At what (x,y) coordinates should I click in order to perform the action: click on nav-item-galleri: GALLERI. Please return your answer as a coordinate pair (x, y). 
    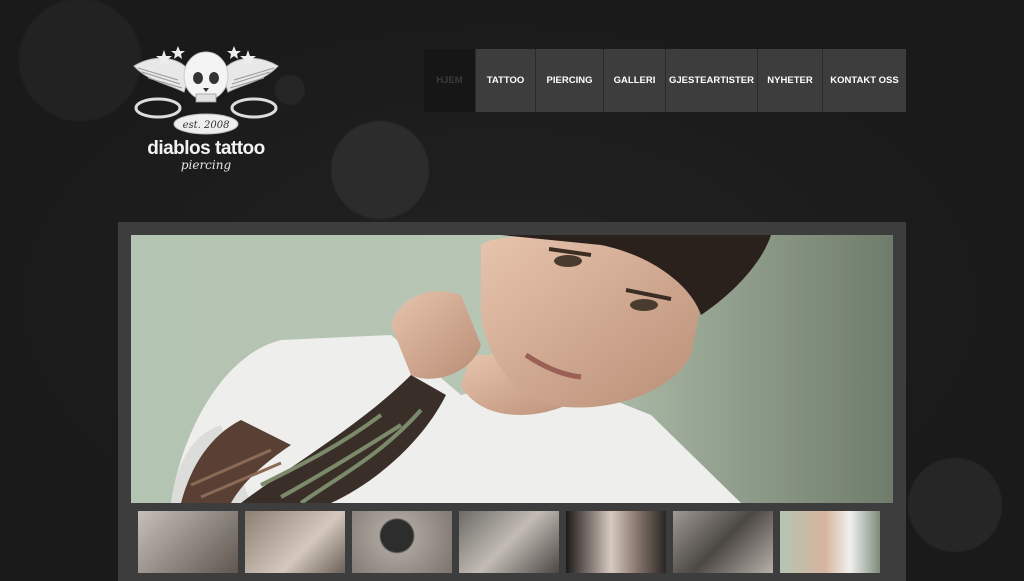
    Looking at the image, I should click on (635, 80).